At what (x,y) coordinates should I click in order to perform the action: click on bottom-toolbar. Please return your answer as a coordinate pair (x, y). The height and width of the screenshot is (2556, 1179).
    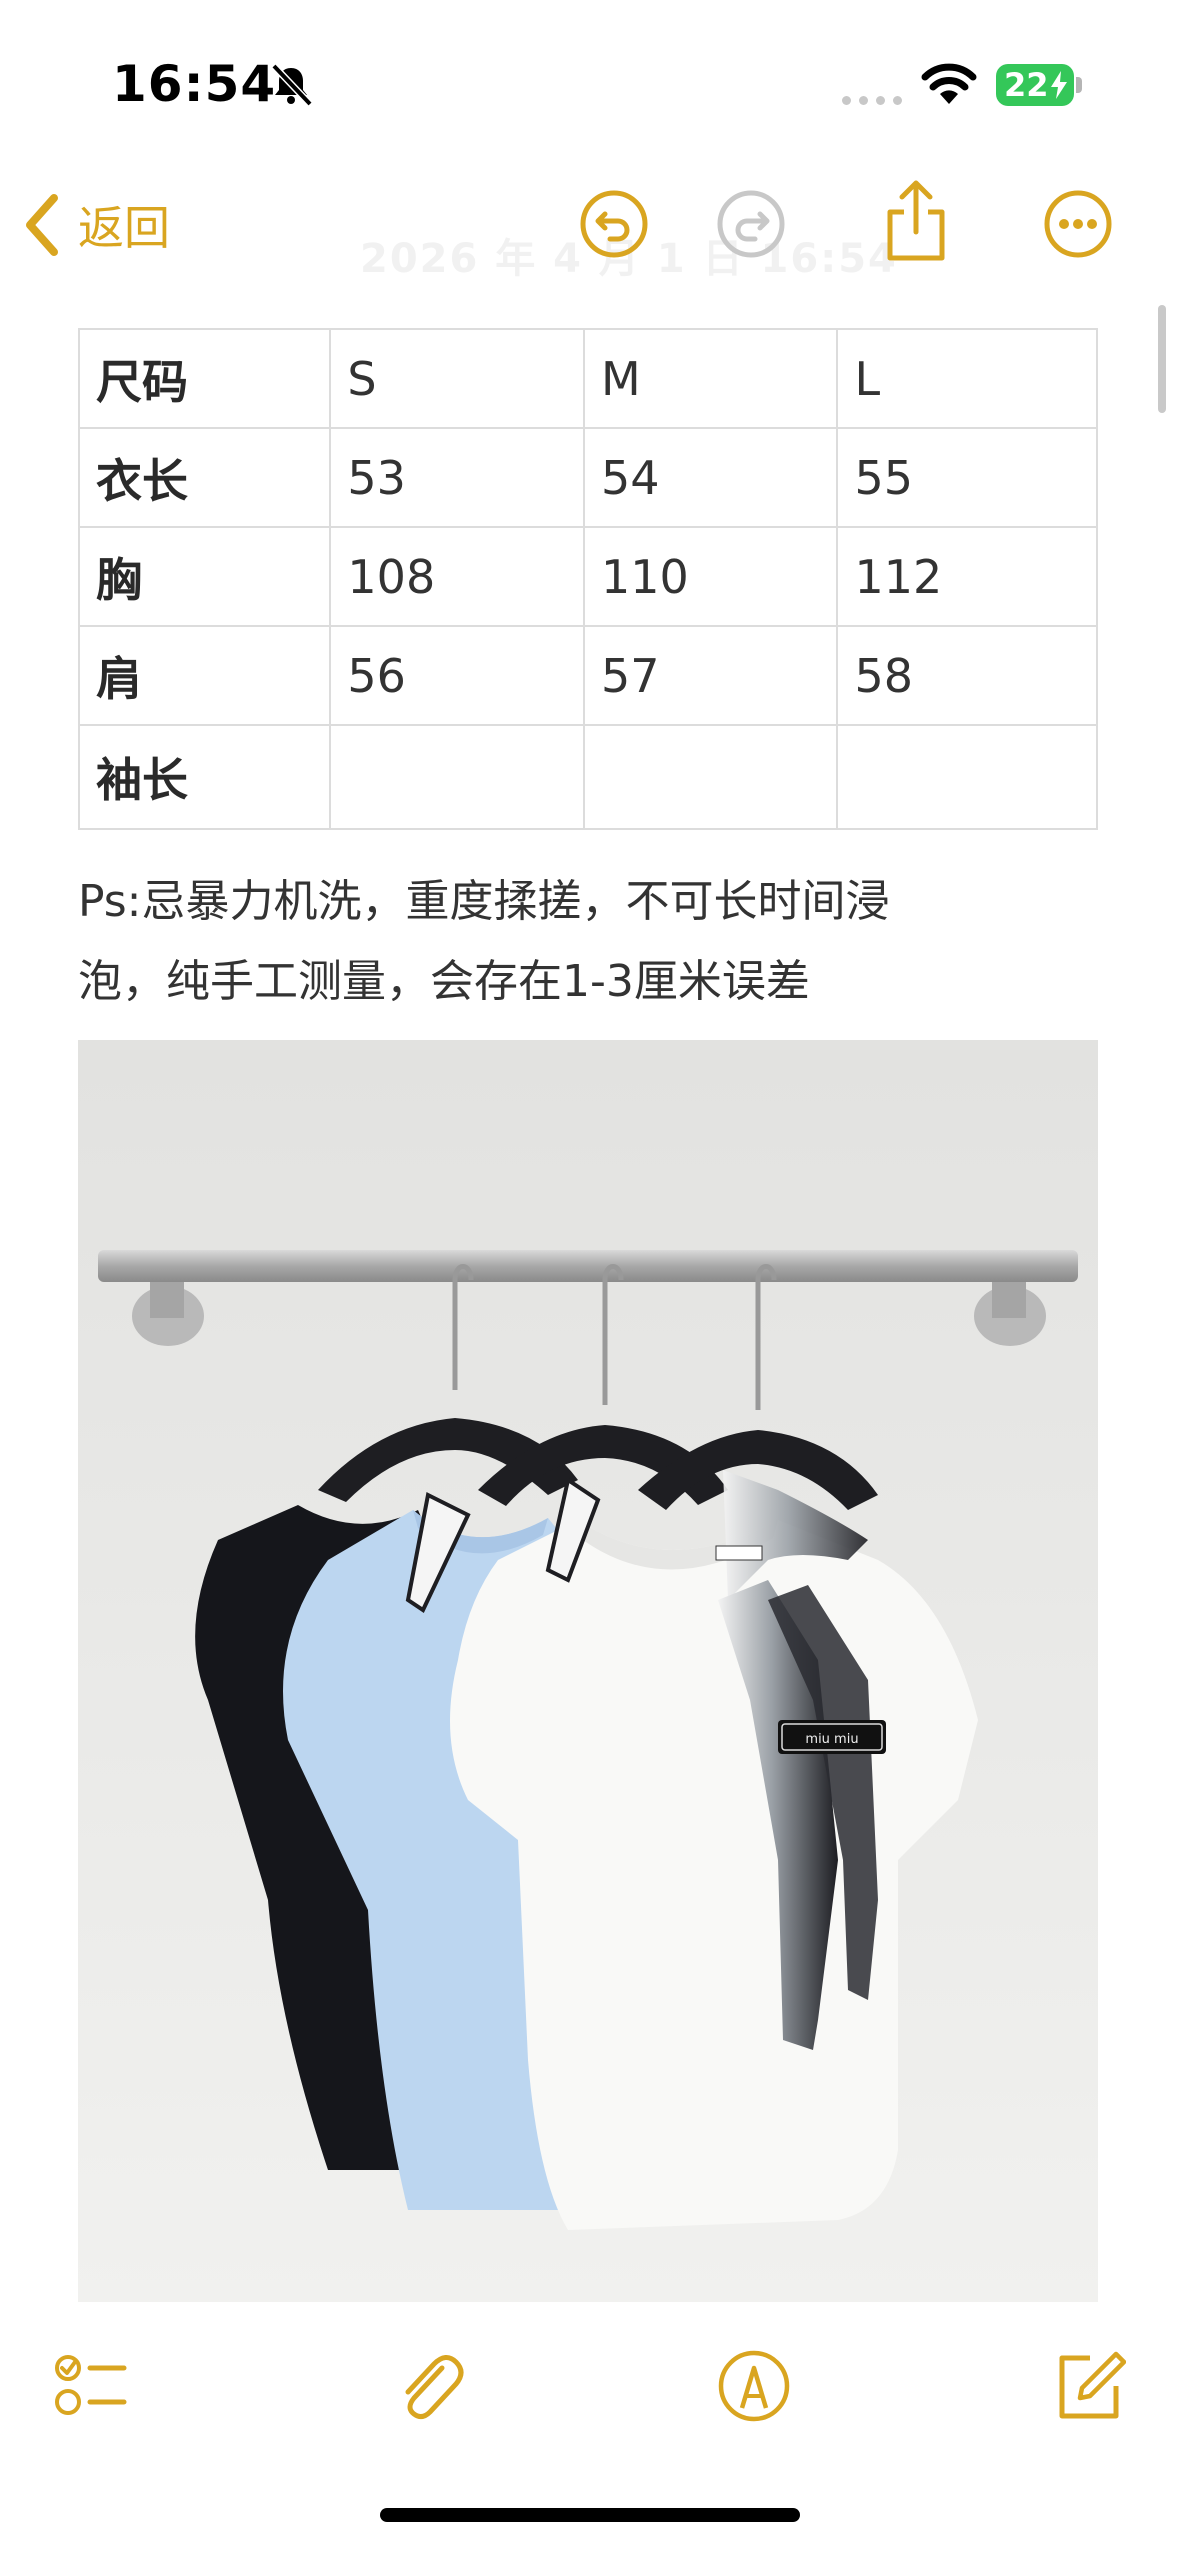
    Looking at the image, I should click on (589, 2390).